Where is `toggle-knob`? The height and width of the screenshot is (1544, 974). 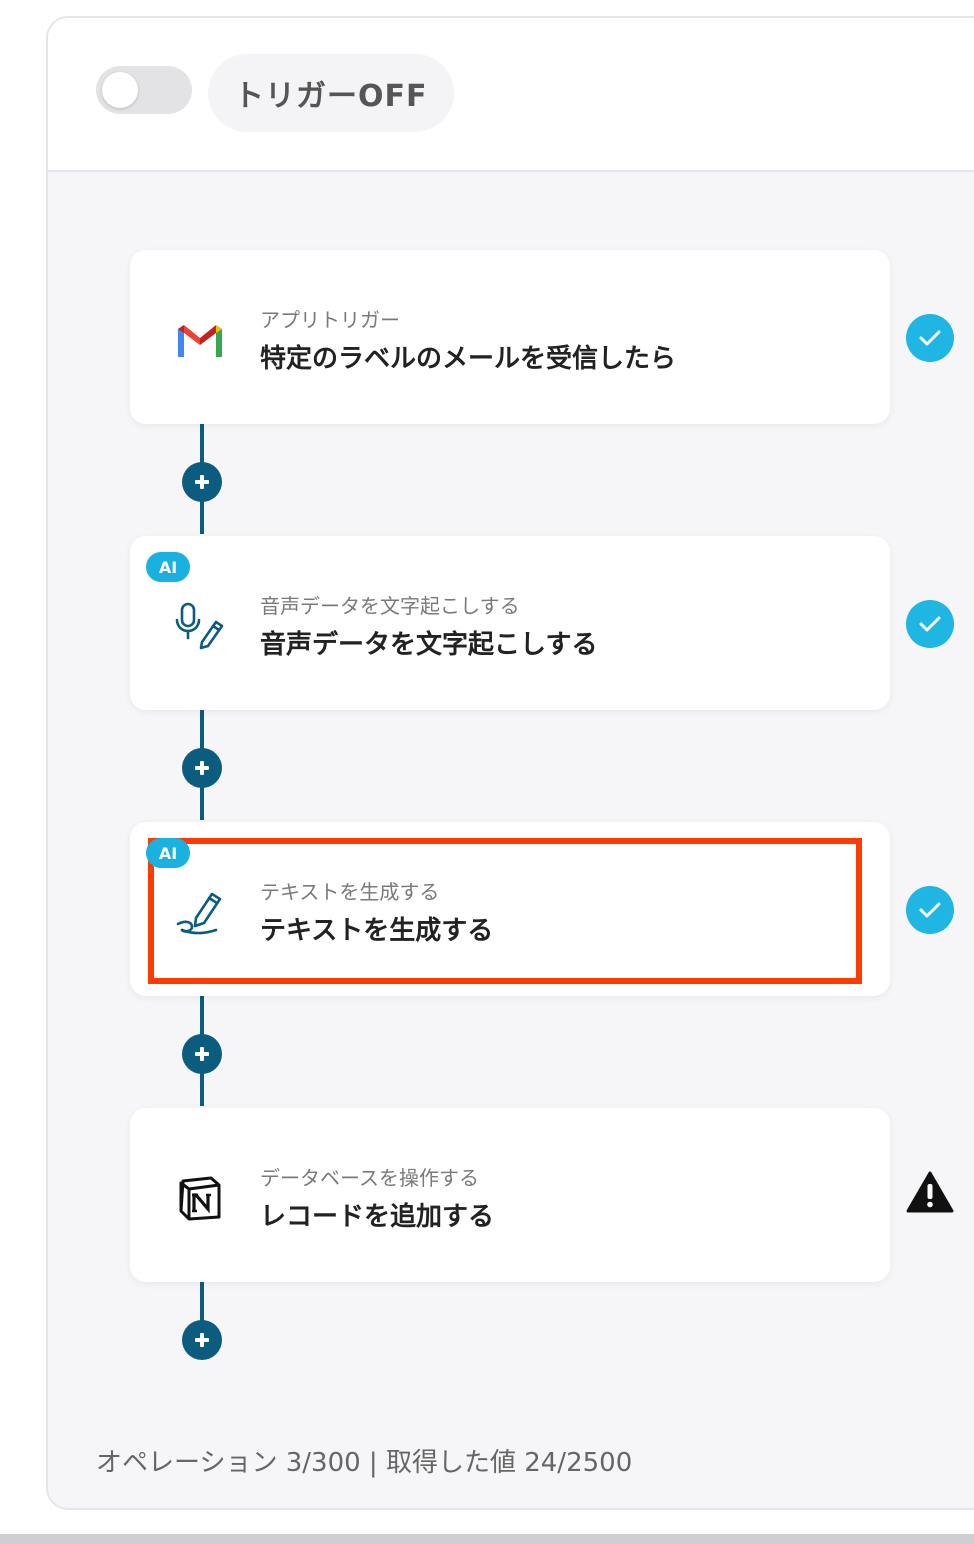 toggle-knob is located at coordinates (120, 90).